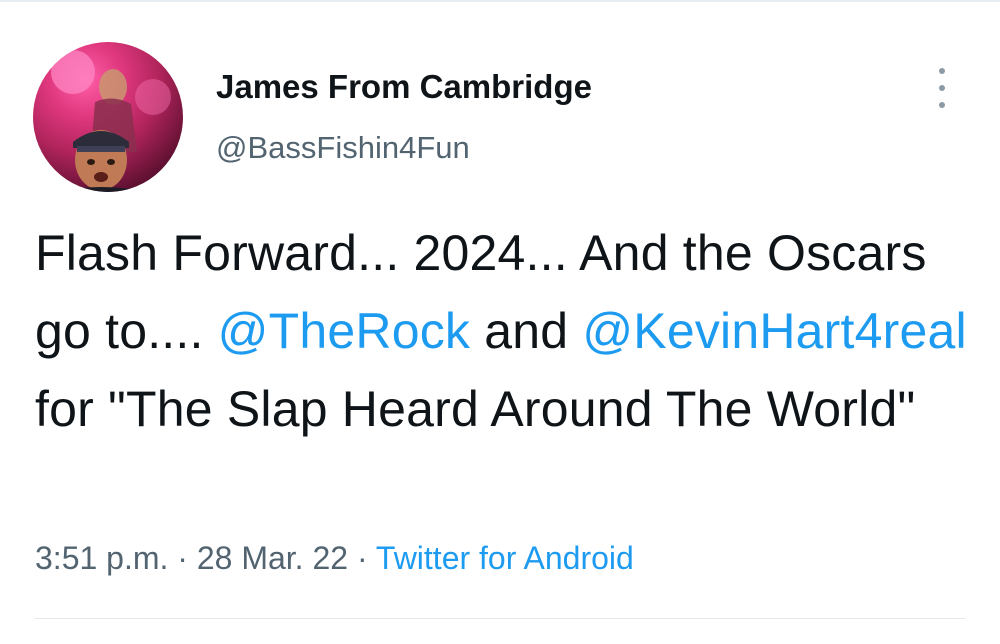  I want to click on display-name: James From Cambridge, so click(404, 87).